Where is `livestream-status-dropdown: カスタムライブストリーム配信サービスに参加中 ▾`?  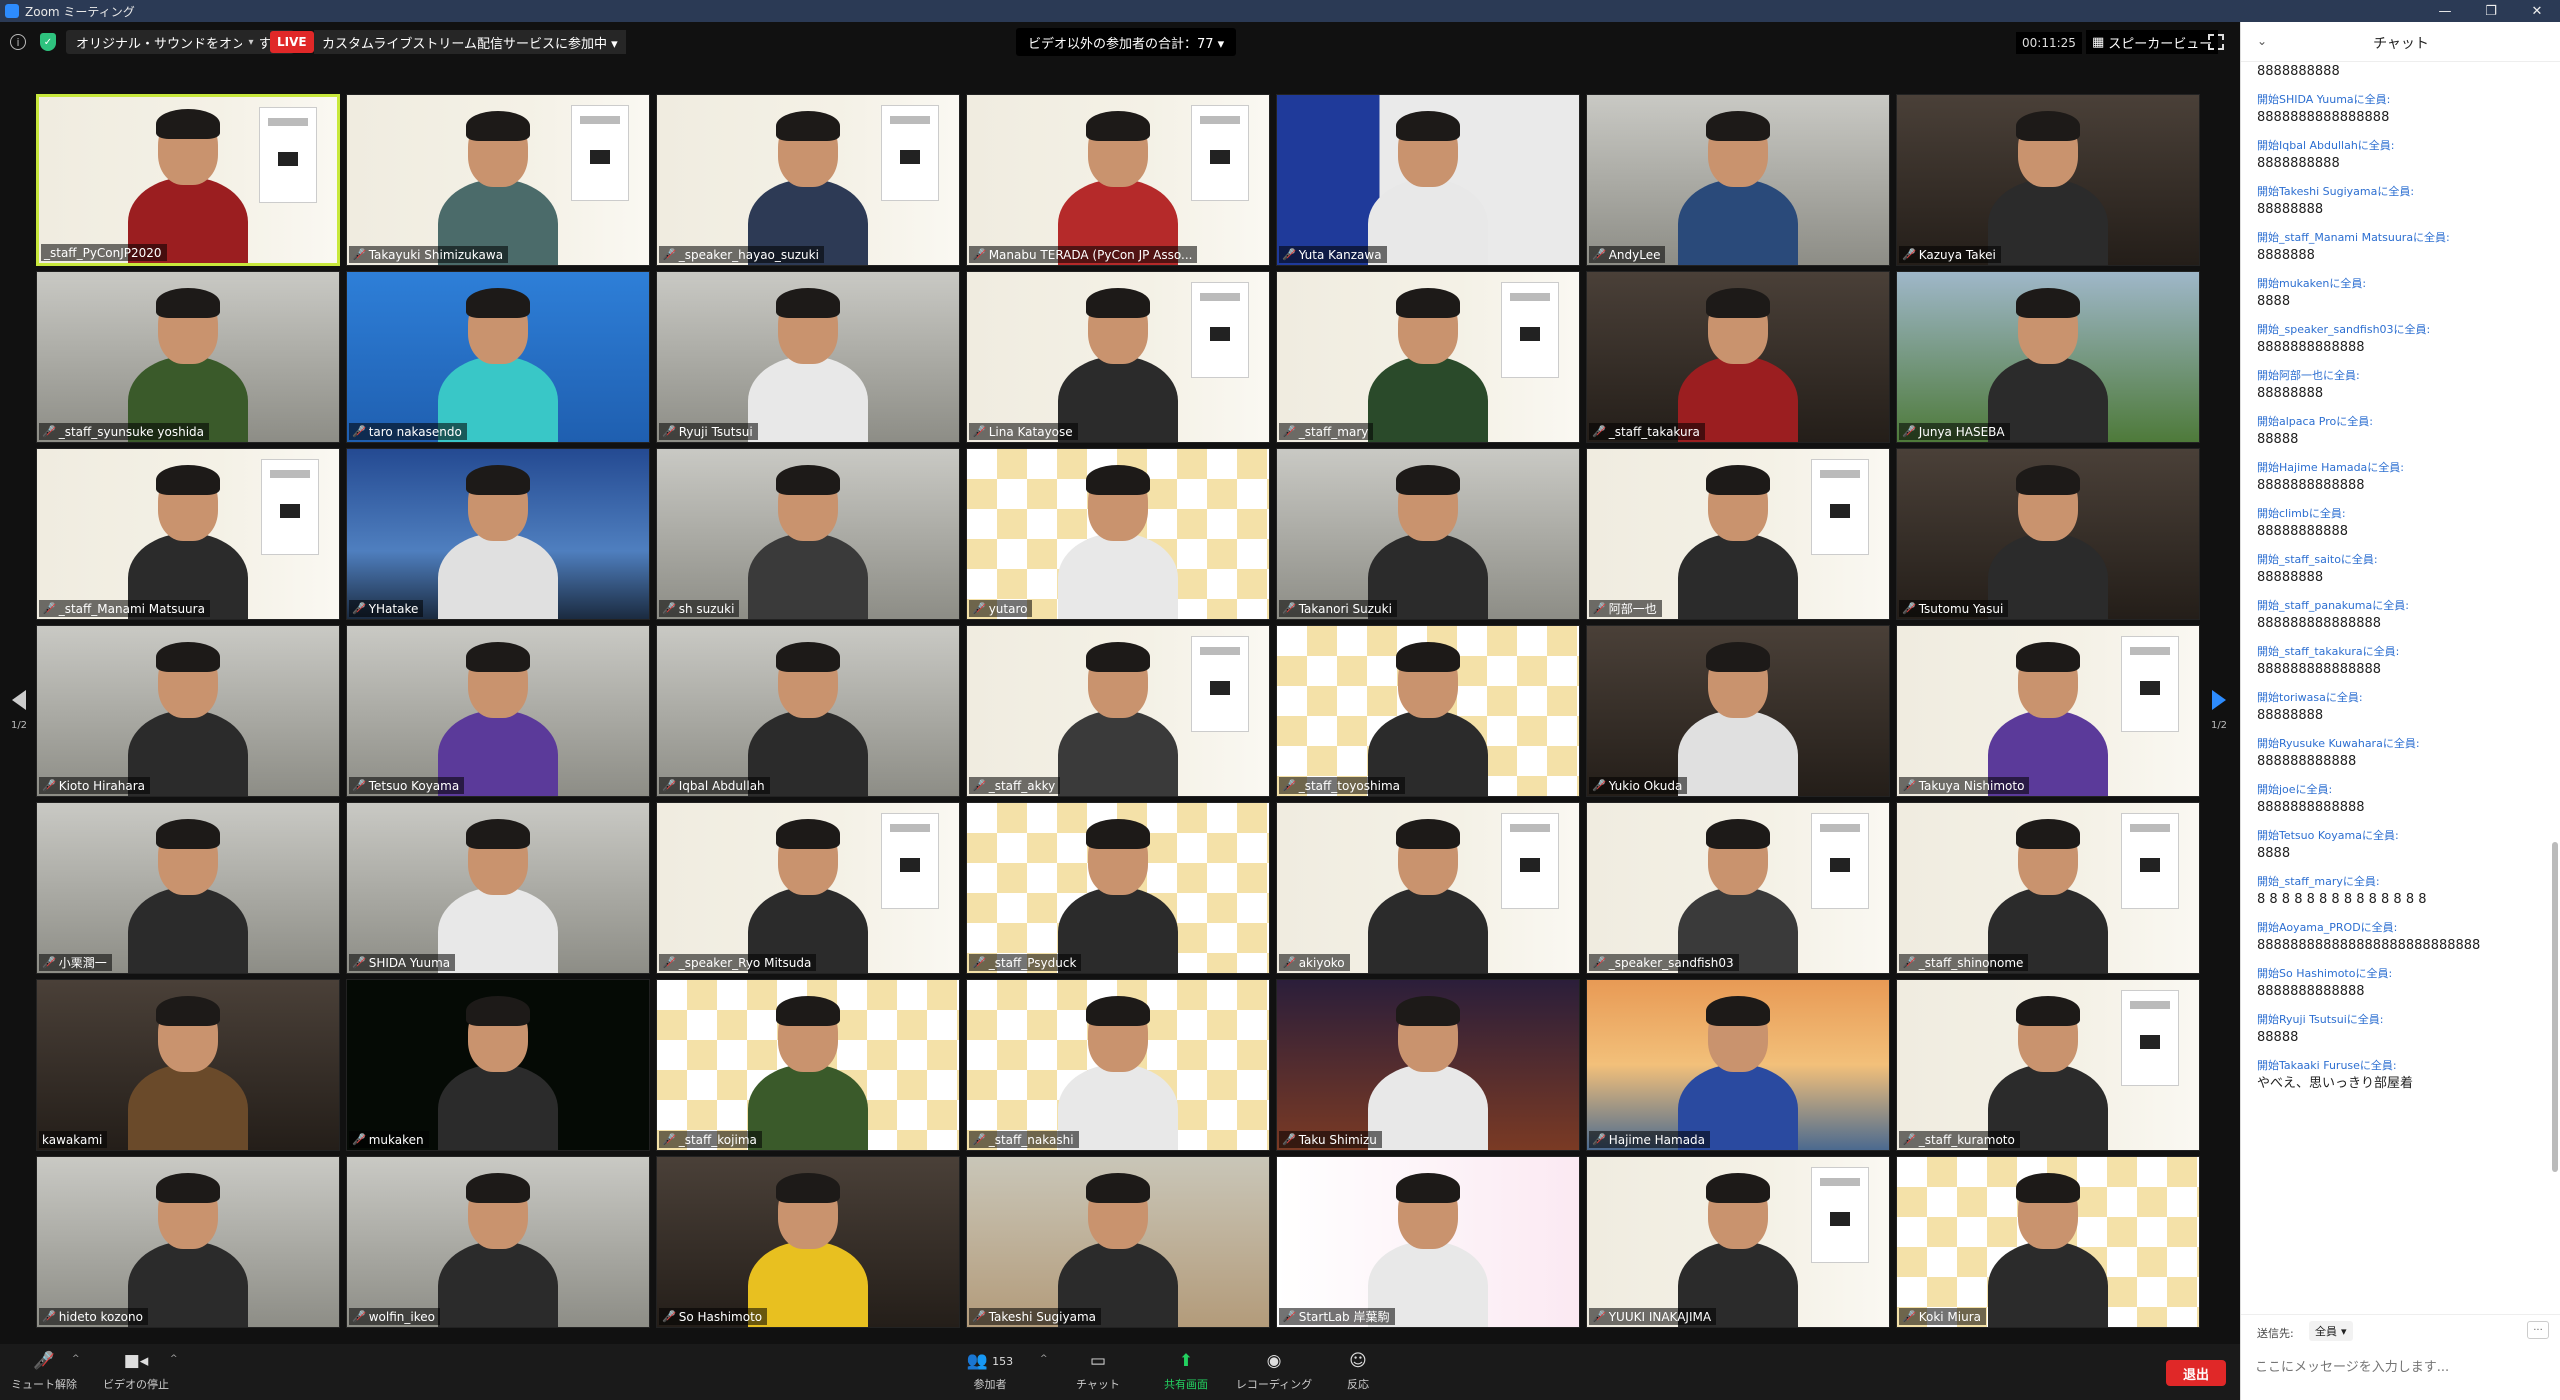 livestream-status-dropdown: カスタムライブストリーム配信サービスに参加中 ▾ is located at coordinates (470, 42).